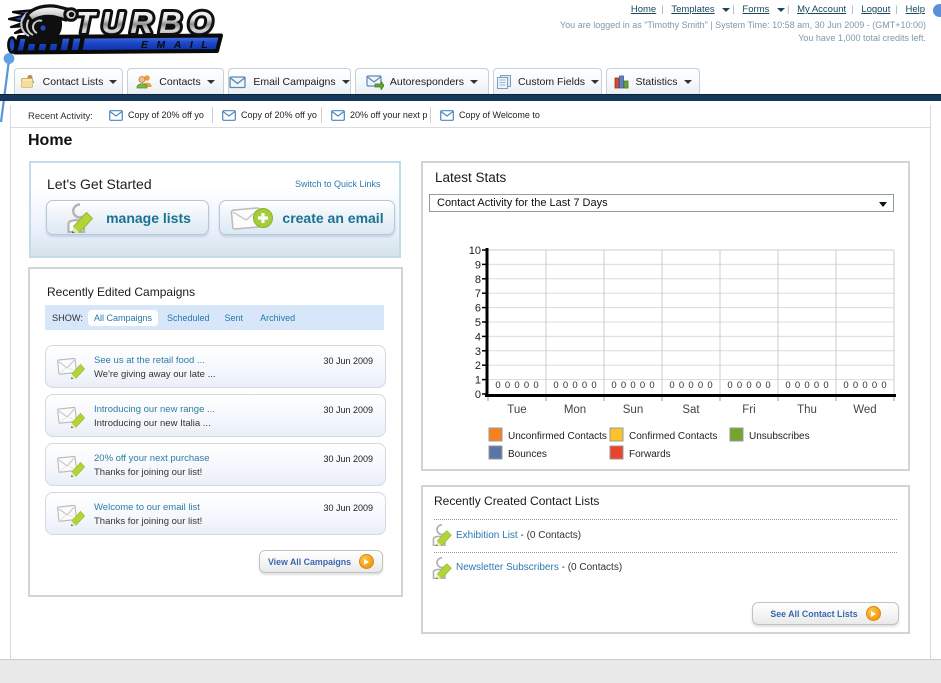 The width and height of the screenshot is (941, 683). What do you see at coordinates (478, 381) in the screenshot?
I see `svg-text: 1` at bounding box center [478, 381].